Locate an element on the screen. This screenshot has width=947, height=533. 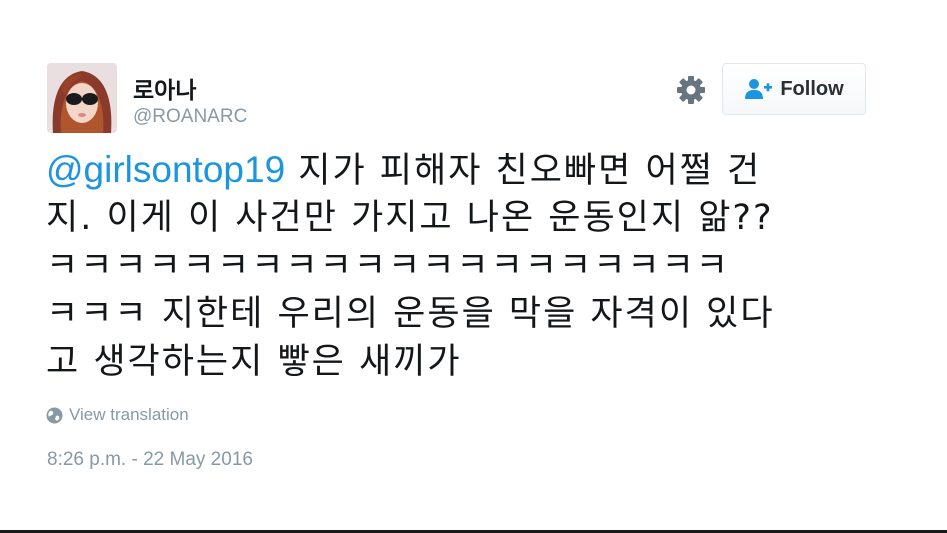
follow-button: Follow is located at coordinates (794, 89).